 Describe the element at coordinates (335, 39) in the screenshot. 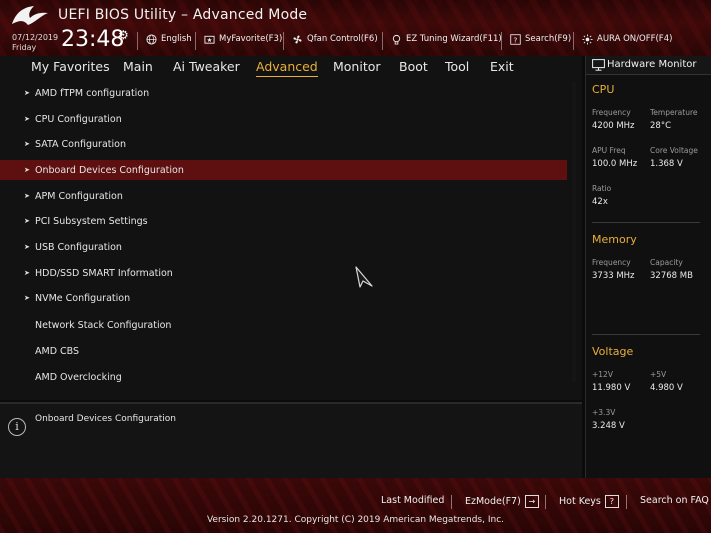

I see `qfan-control-button: Qfan Control(F6)` at that location.